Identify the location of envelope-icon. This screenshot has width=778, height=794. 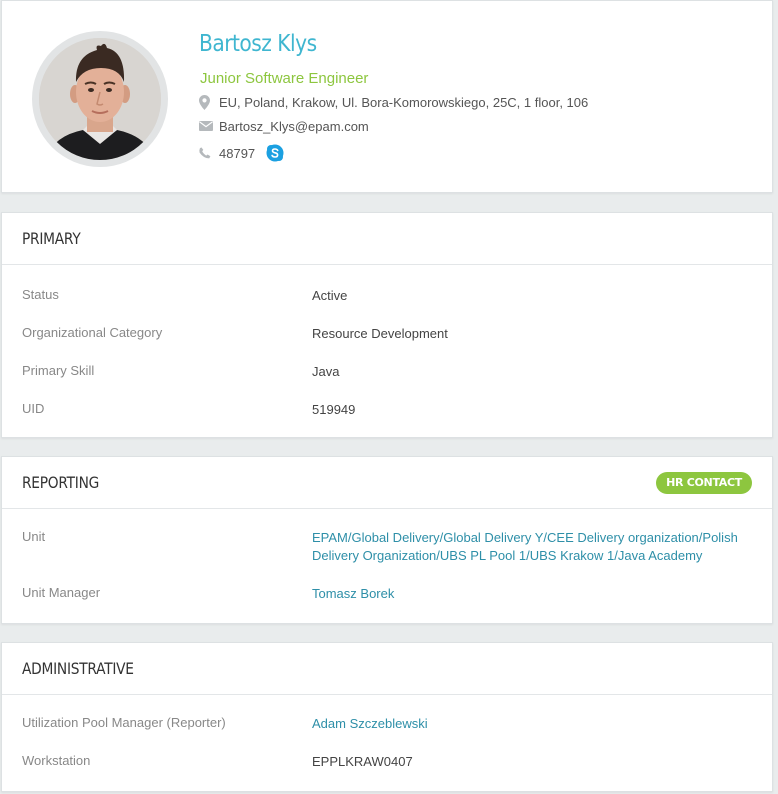
(209, 126).